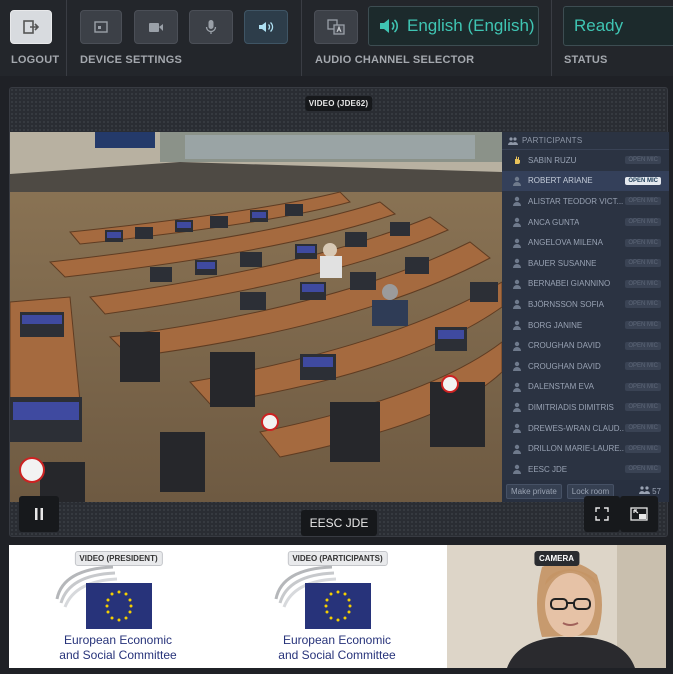 The width and height of the screenshot is (673, 674). What do you see at coordinates (389, 26) in the screenshot?
I see `speaker-icon` at bounding box center [389, 26].